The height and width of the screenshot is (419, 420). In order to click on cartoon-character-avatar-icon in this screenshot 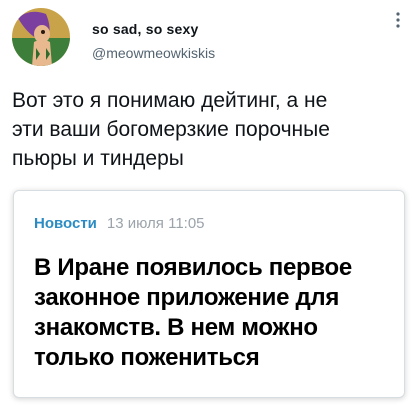, I will do `click(41, 37)`.